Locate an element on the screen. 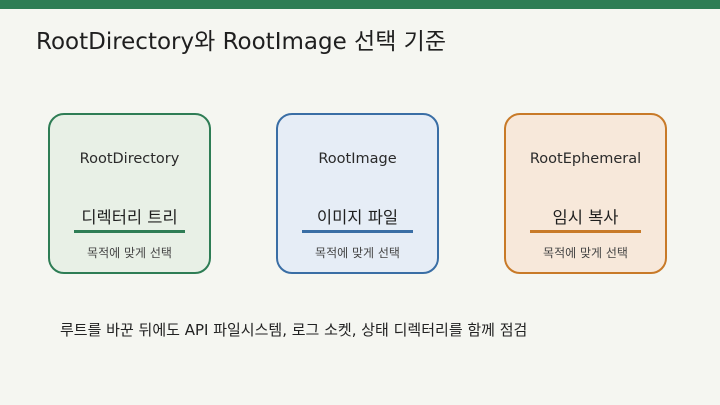 The width and height of the screenshot is (720, 405). page-title: RootDirectory와 RootImage 선택 기준 is located at coordinates (241, 42).